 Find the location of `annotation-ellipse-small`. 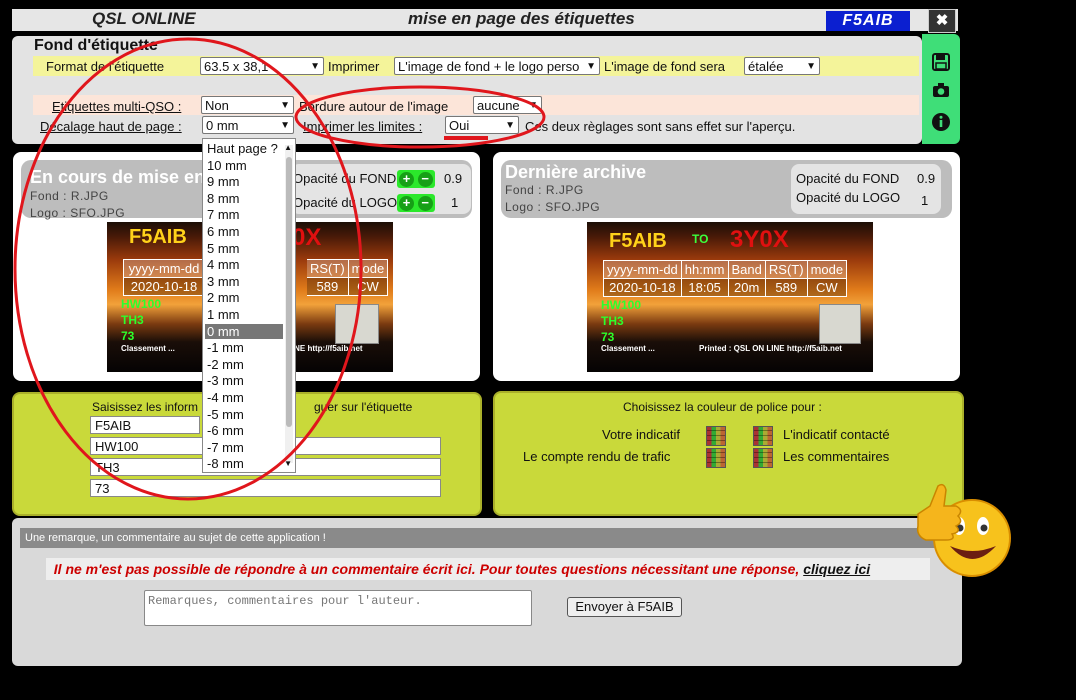

annotation-ellipse-small is located at coordinates (420, 117).